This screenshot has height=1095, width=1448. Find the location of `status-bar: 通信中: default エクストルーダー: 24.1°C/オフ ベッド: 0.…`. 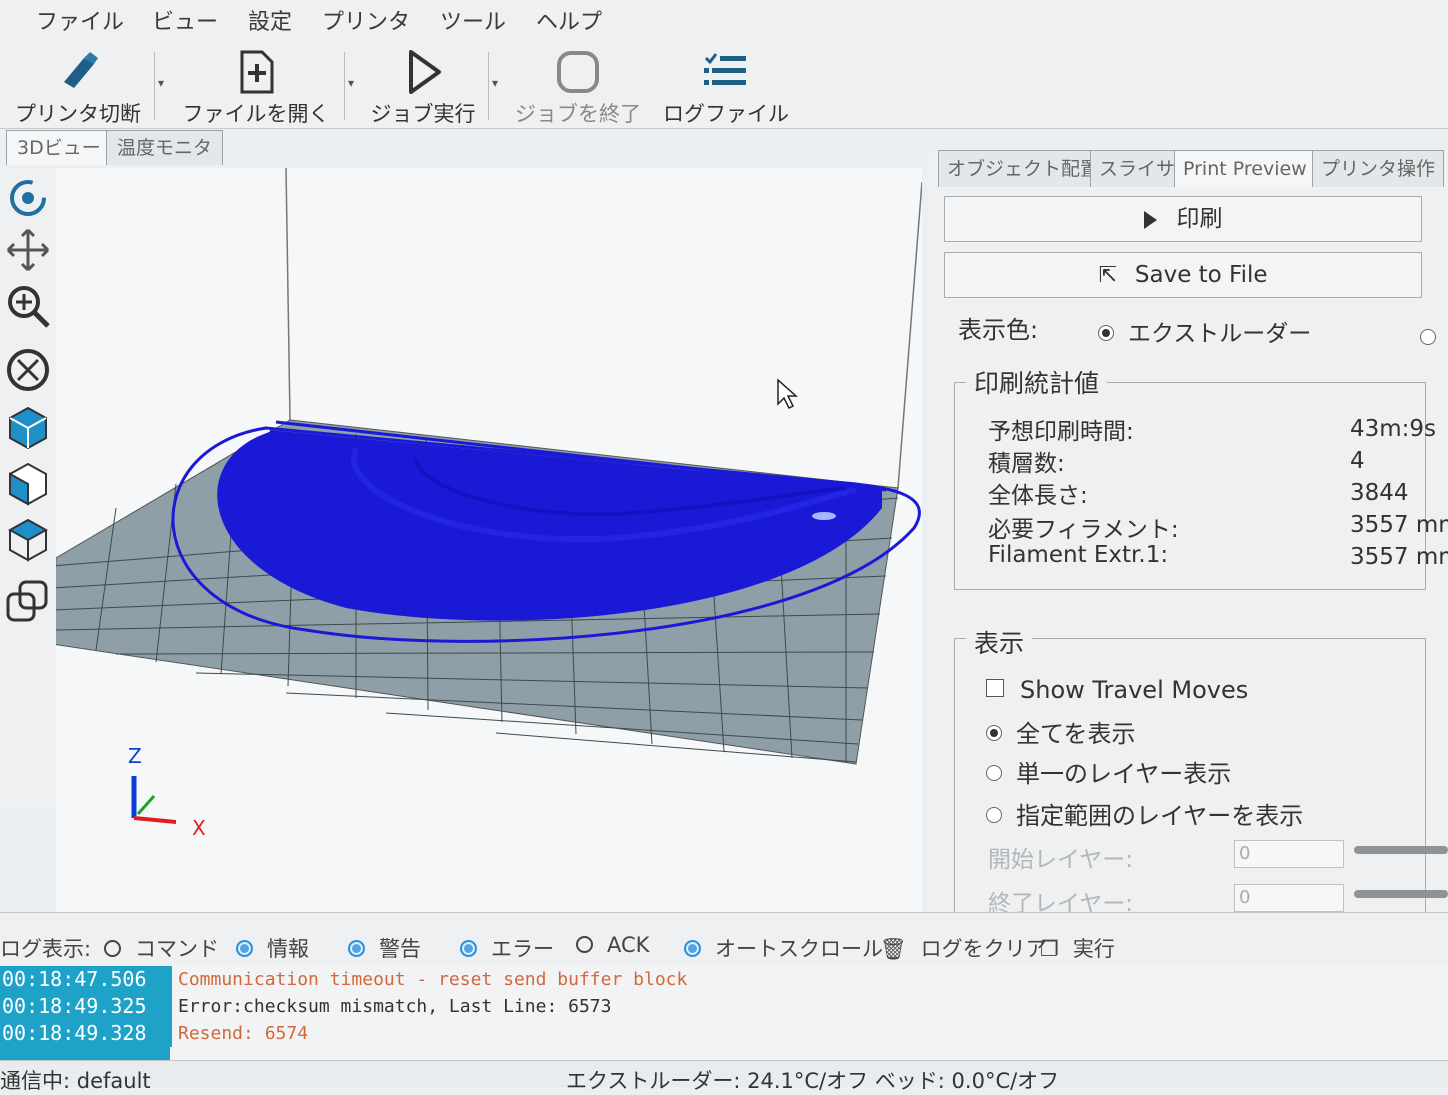

status-bar: 通信中: default エクストルーダー: 24.1°C/オフ ベッド: 0.… is located at coordinates (724, 1076).